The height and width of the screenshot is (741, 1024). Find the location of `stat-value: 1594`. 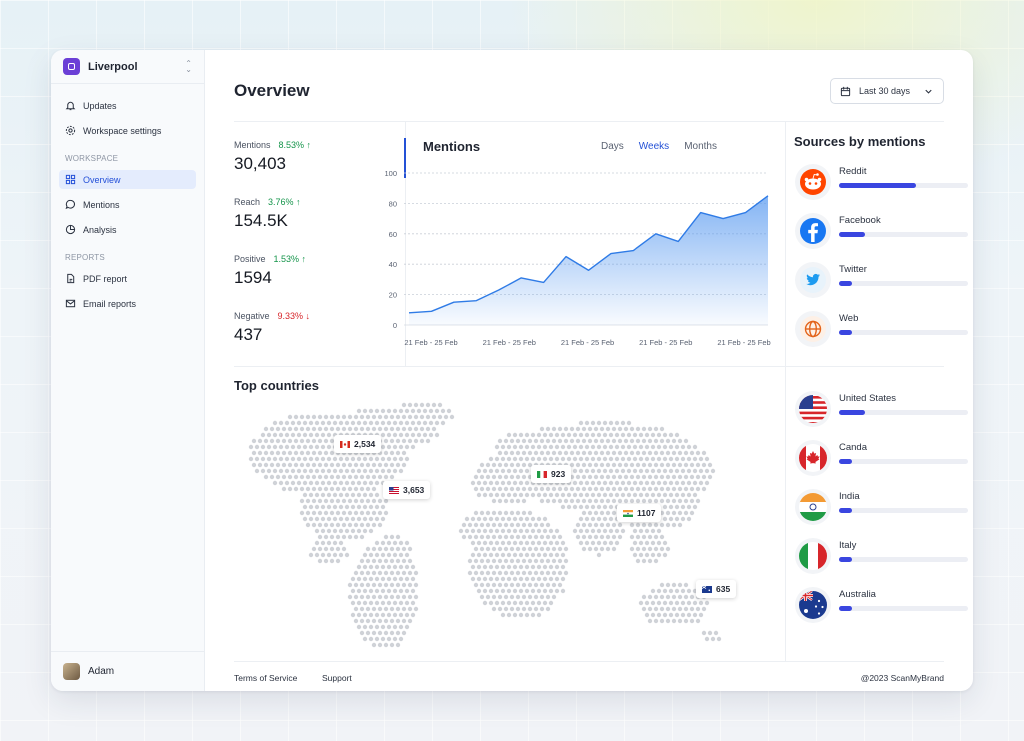

stat-value: 1594 is located at coordinates (253, 277).